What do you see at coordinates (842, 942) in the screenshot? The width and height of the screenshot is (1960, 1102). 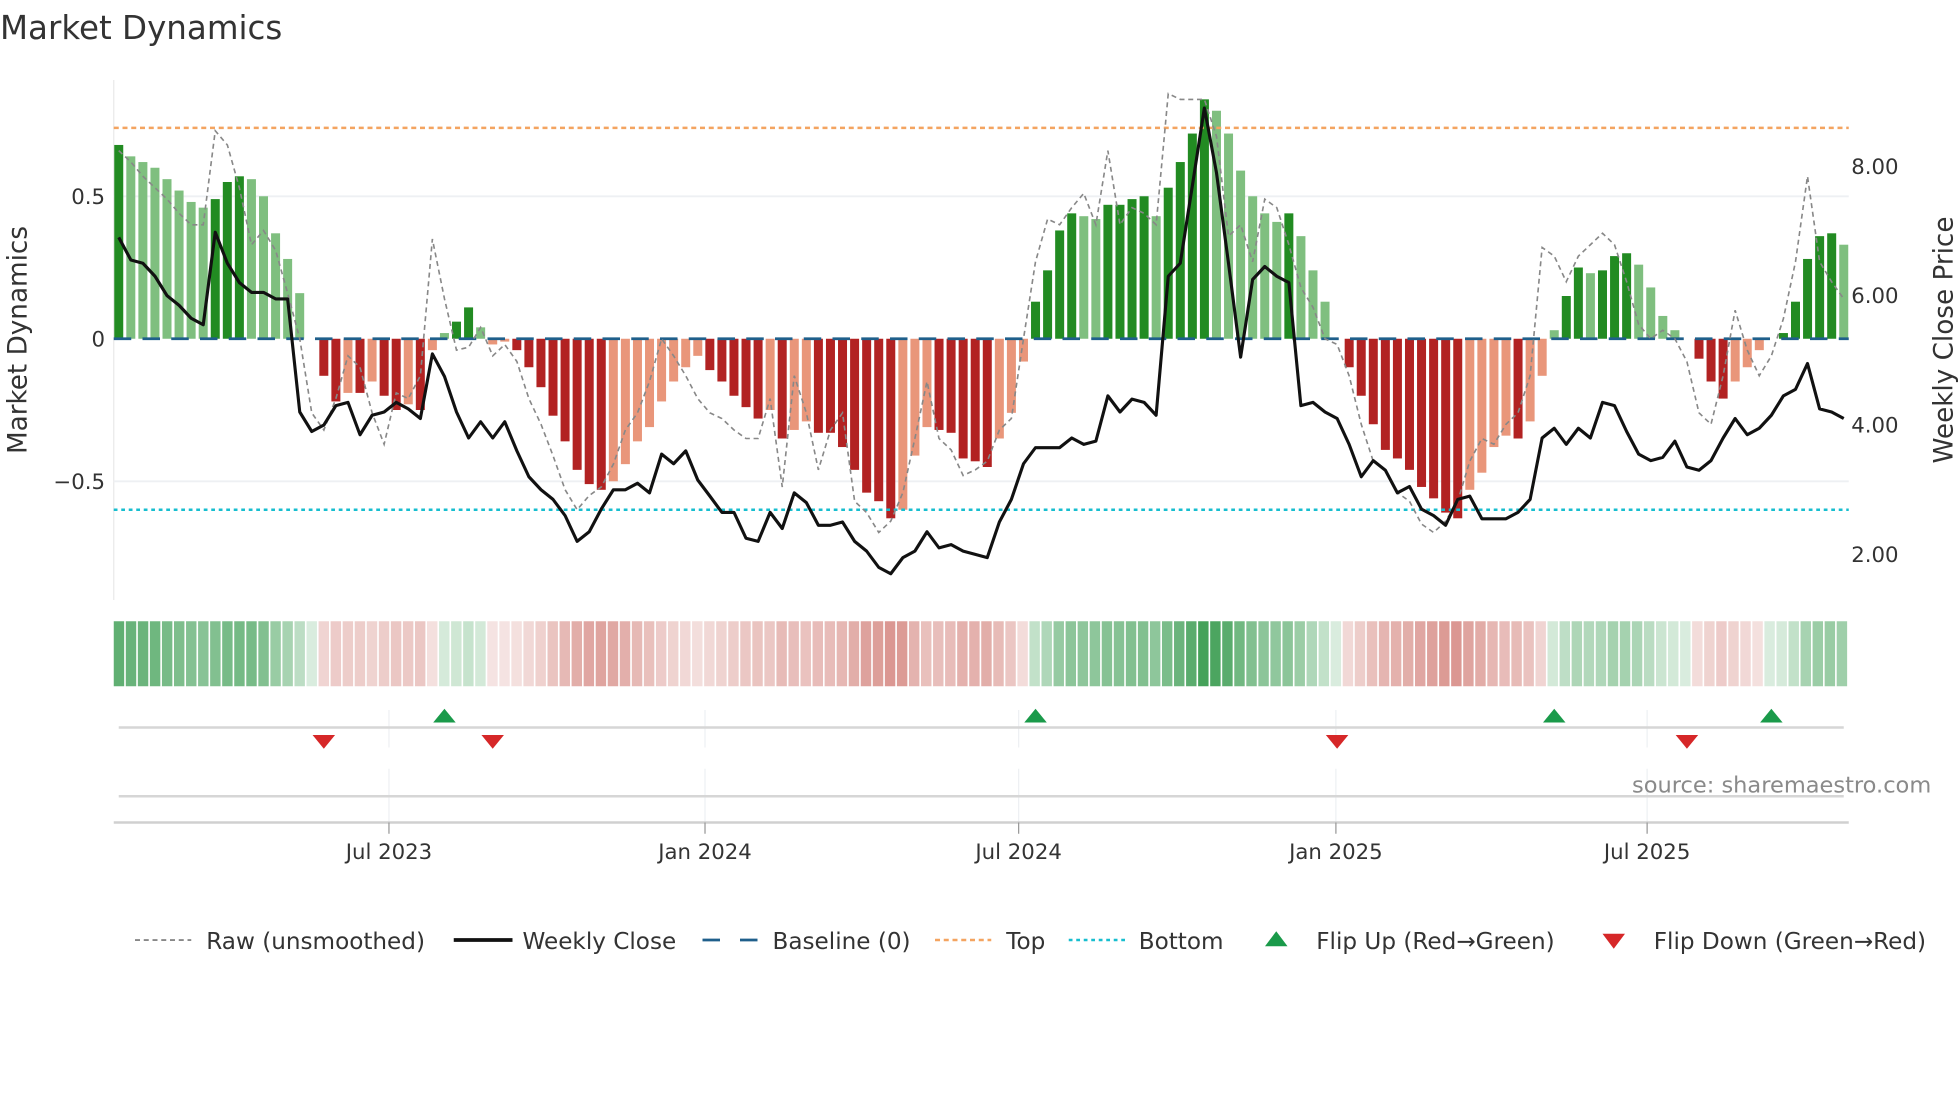 I see `legend-label: Baseline (0)` at bounding box center [842, 942].